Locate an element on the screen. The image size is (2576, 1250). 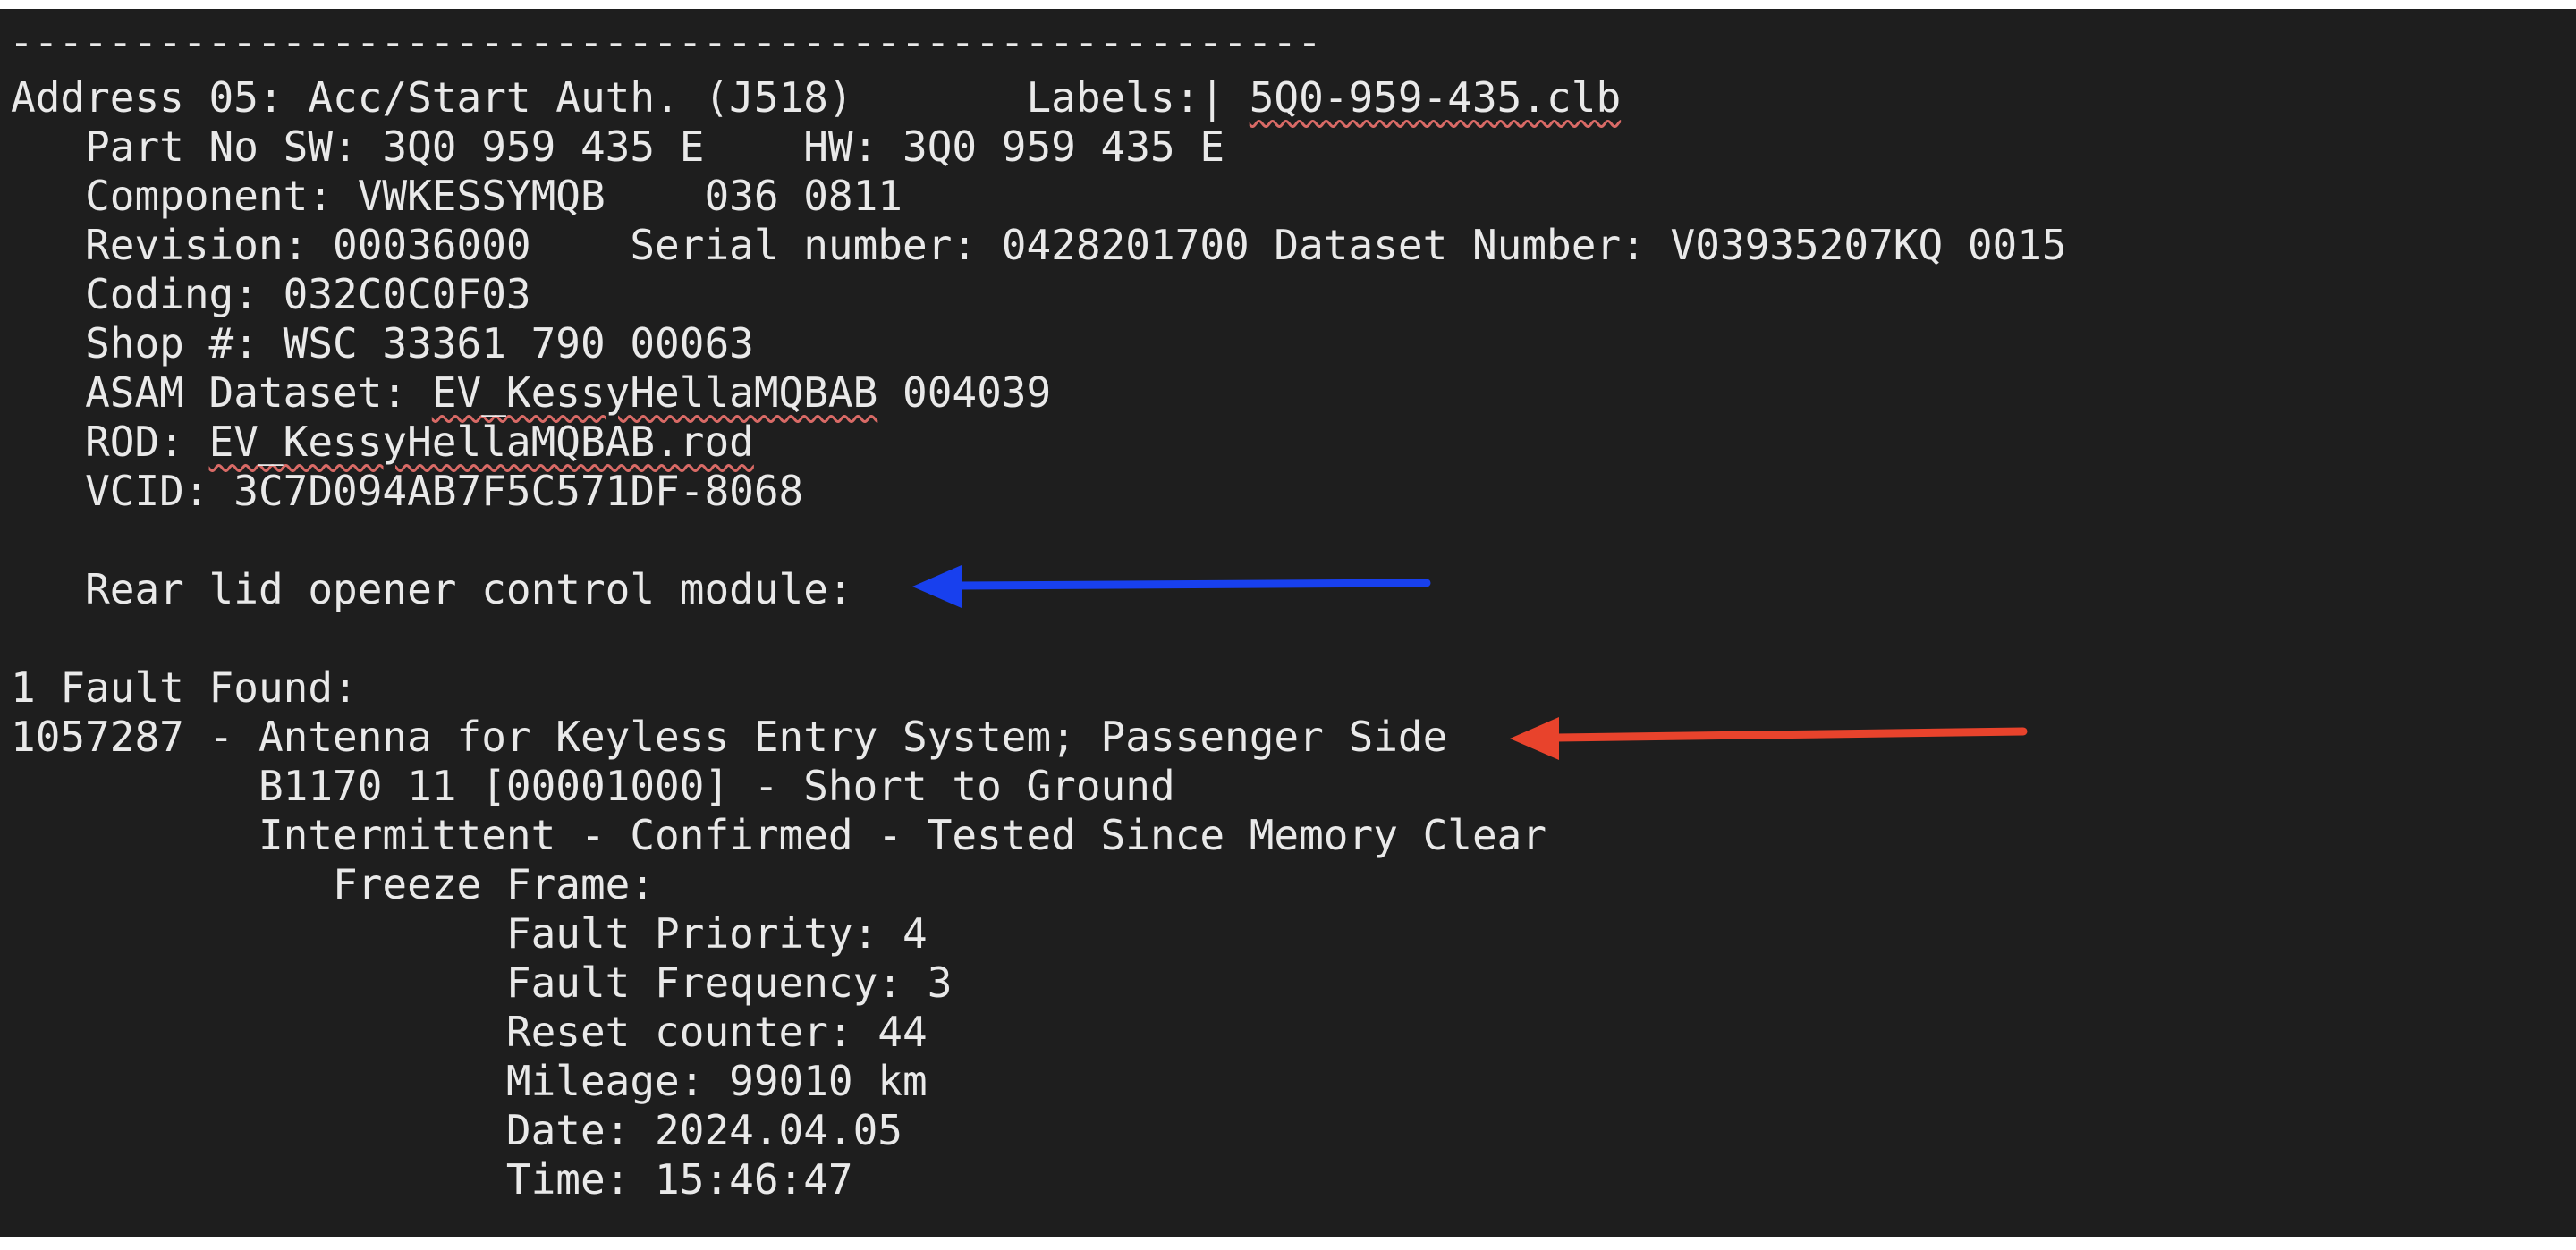
time-line: Time: 15:46:47 is located at coordinates (432, 1179).